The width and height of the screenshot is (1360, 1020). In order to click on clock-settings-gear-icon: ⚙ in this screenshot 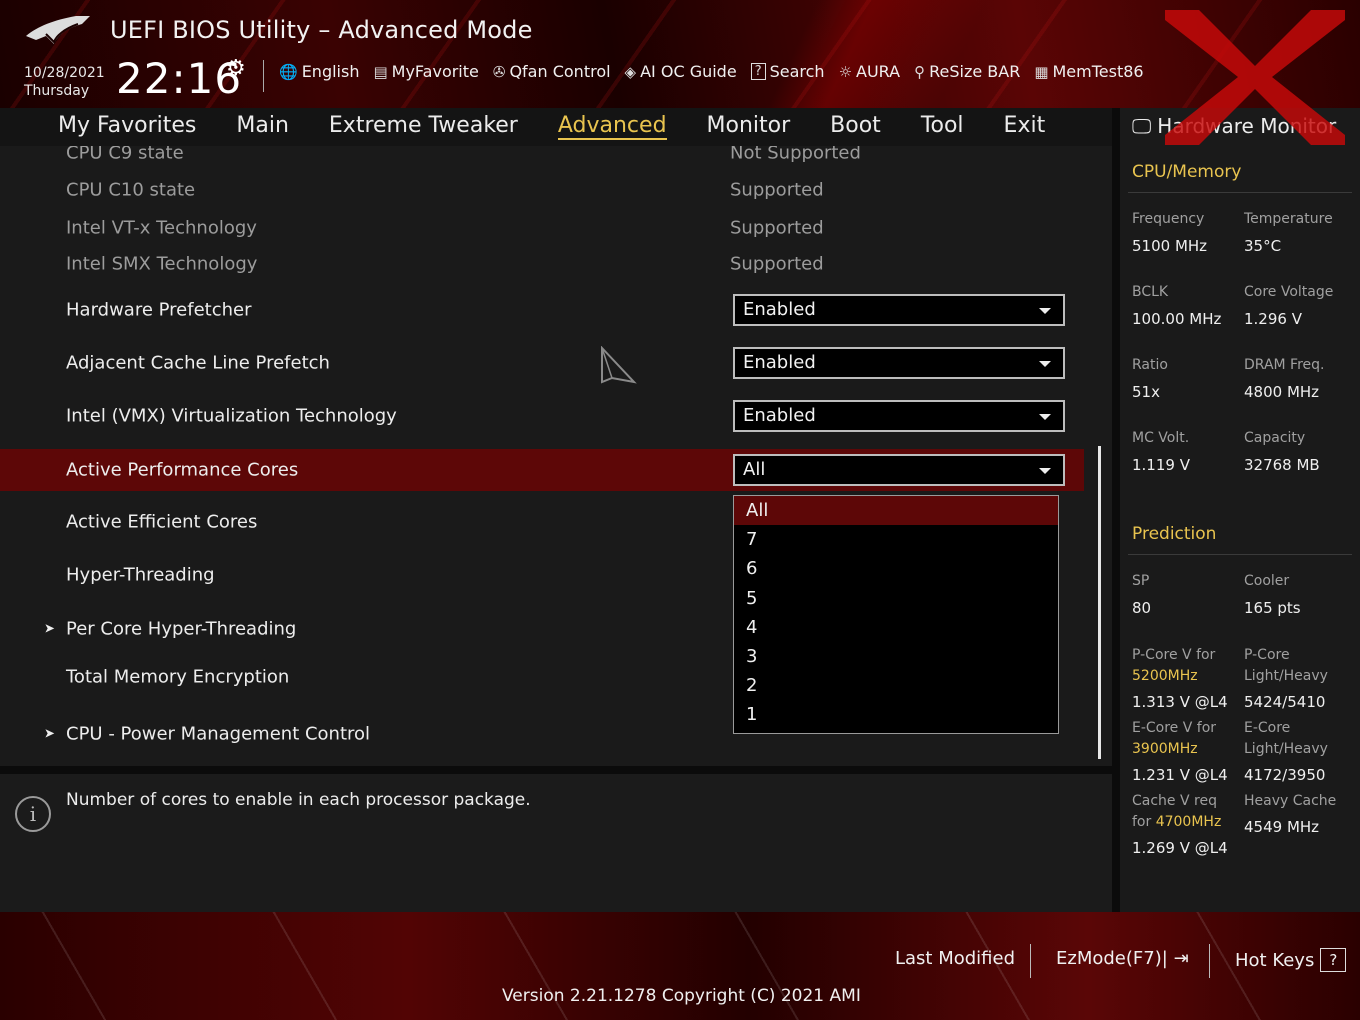, I will do `click(236, 68)`.